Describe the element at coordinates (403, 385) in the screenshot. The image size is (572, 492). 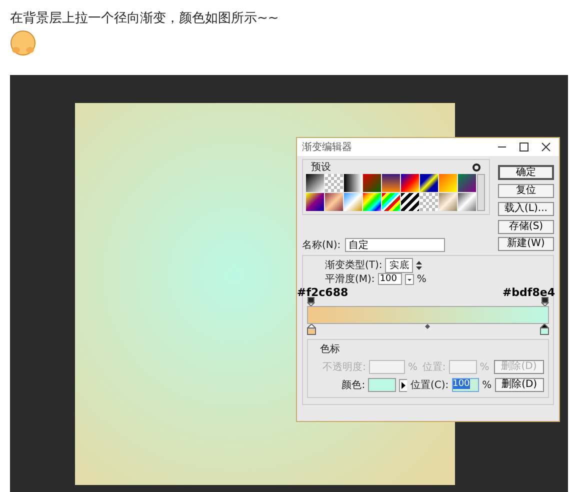
I see `play-arrow-icon` at that location.